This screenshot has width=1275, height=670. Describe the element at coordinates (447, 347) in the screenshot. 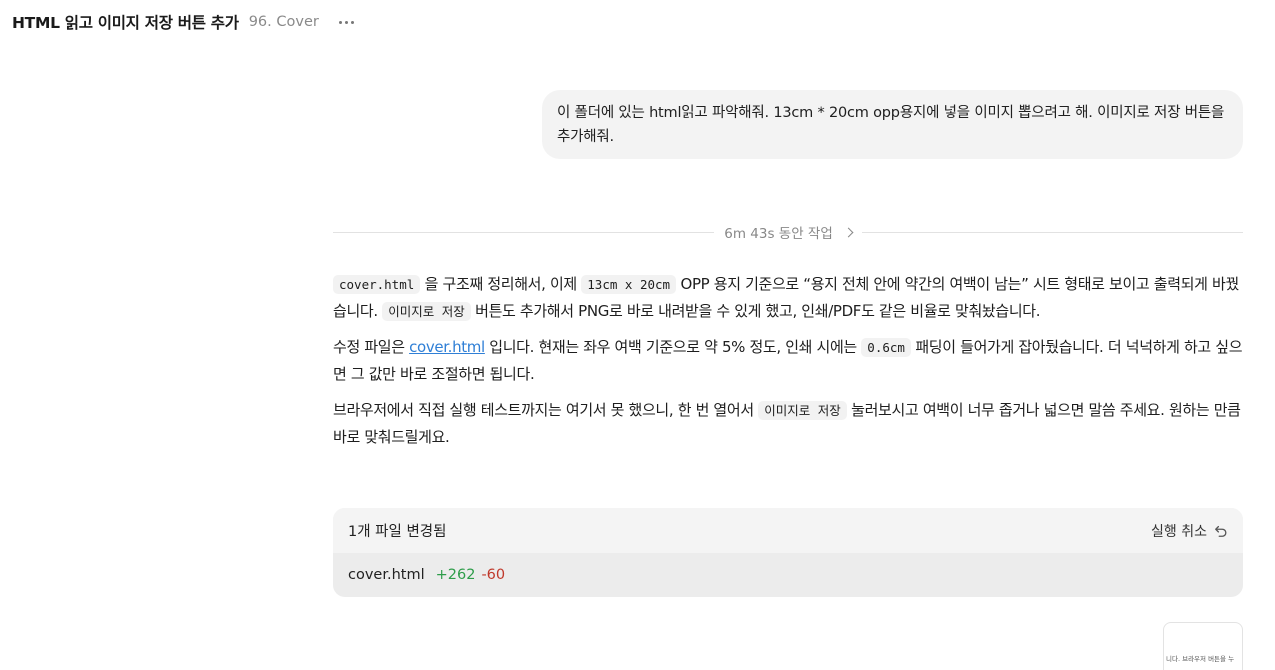

I see `file-link: cover.html` at that location.